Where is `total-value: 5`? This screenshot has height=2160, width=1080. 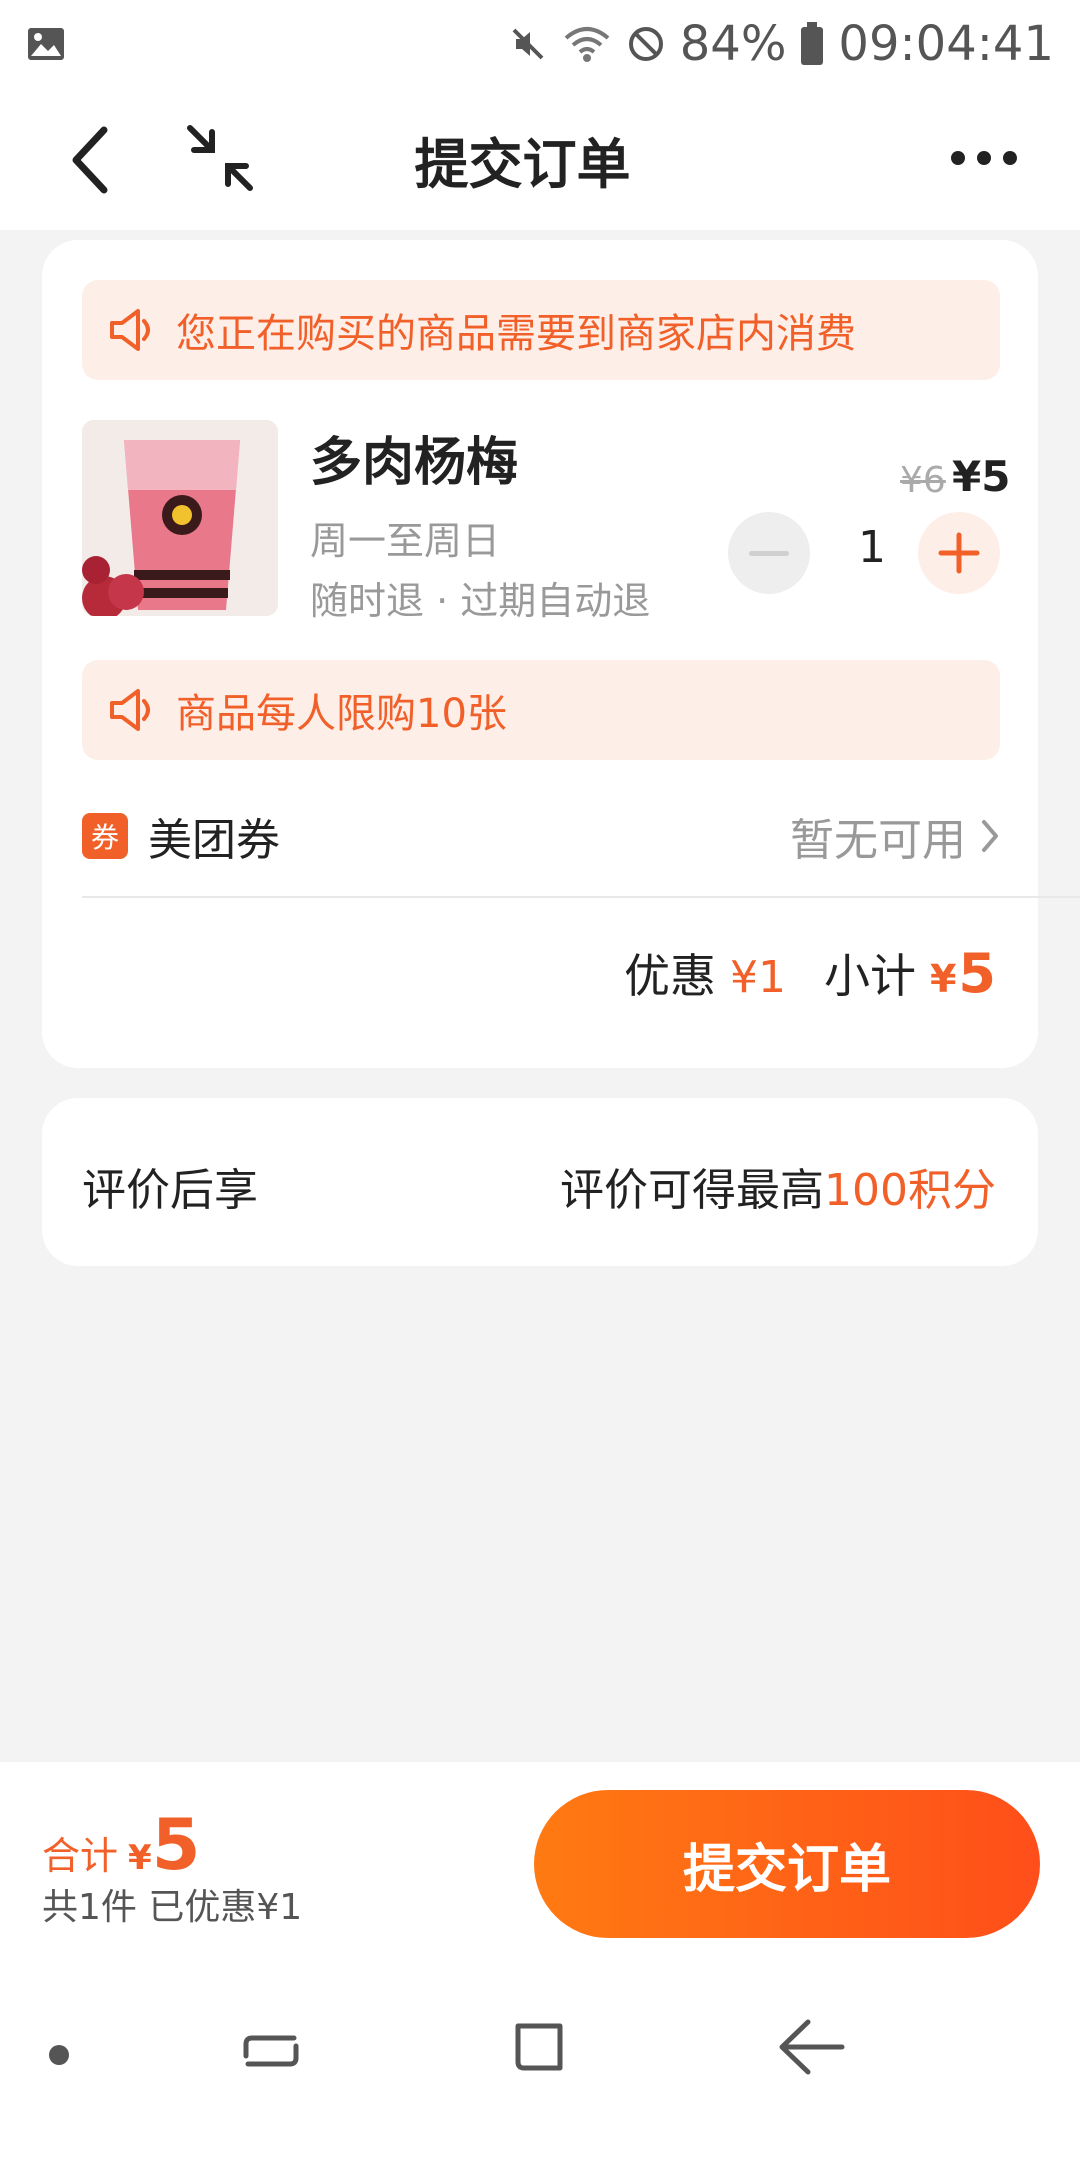 total-value: 5 is located at coordinates (176, 1845).